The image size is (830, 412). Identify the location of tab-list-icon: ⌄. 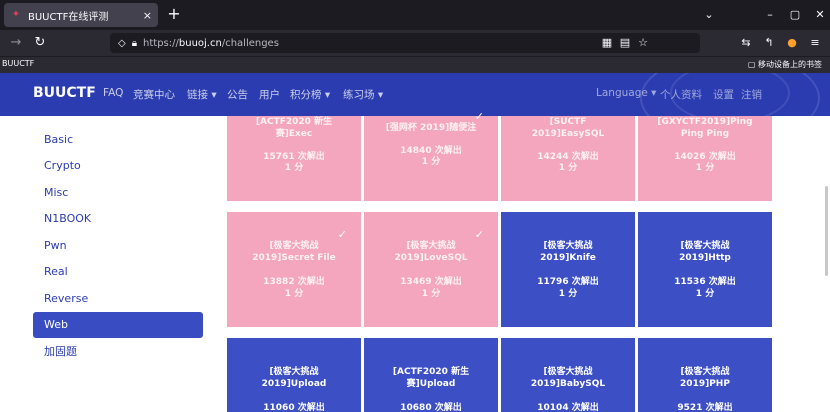
(709, 15).